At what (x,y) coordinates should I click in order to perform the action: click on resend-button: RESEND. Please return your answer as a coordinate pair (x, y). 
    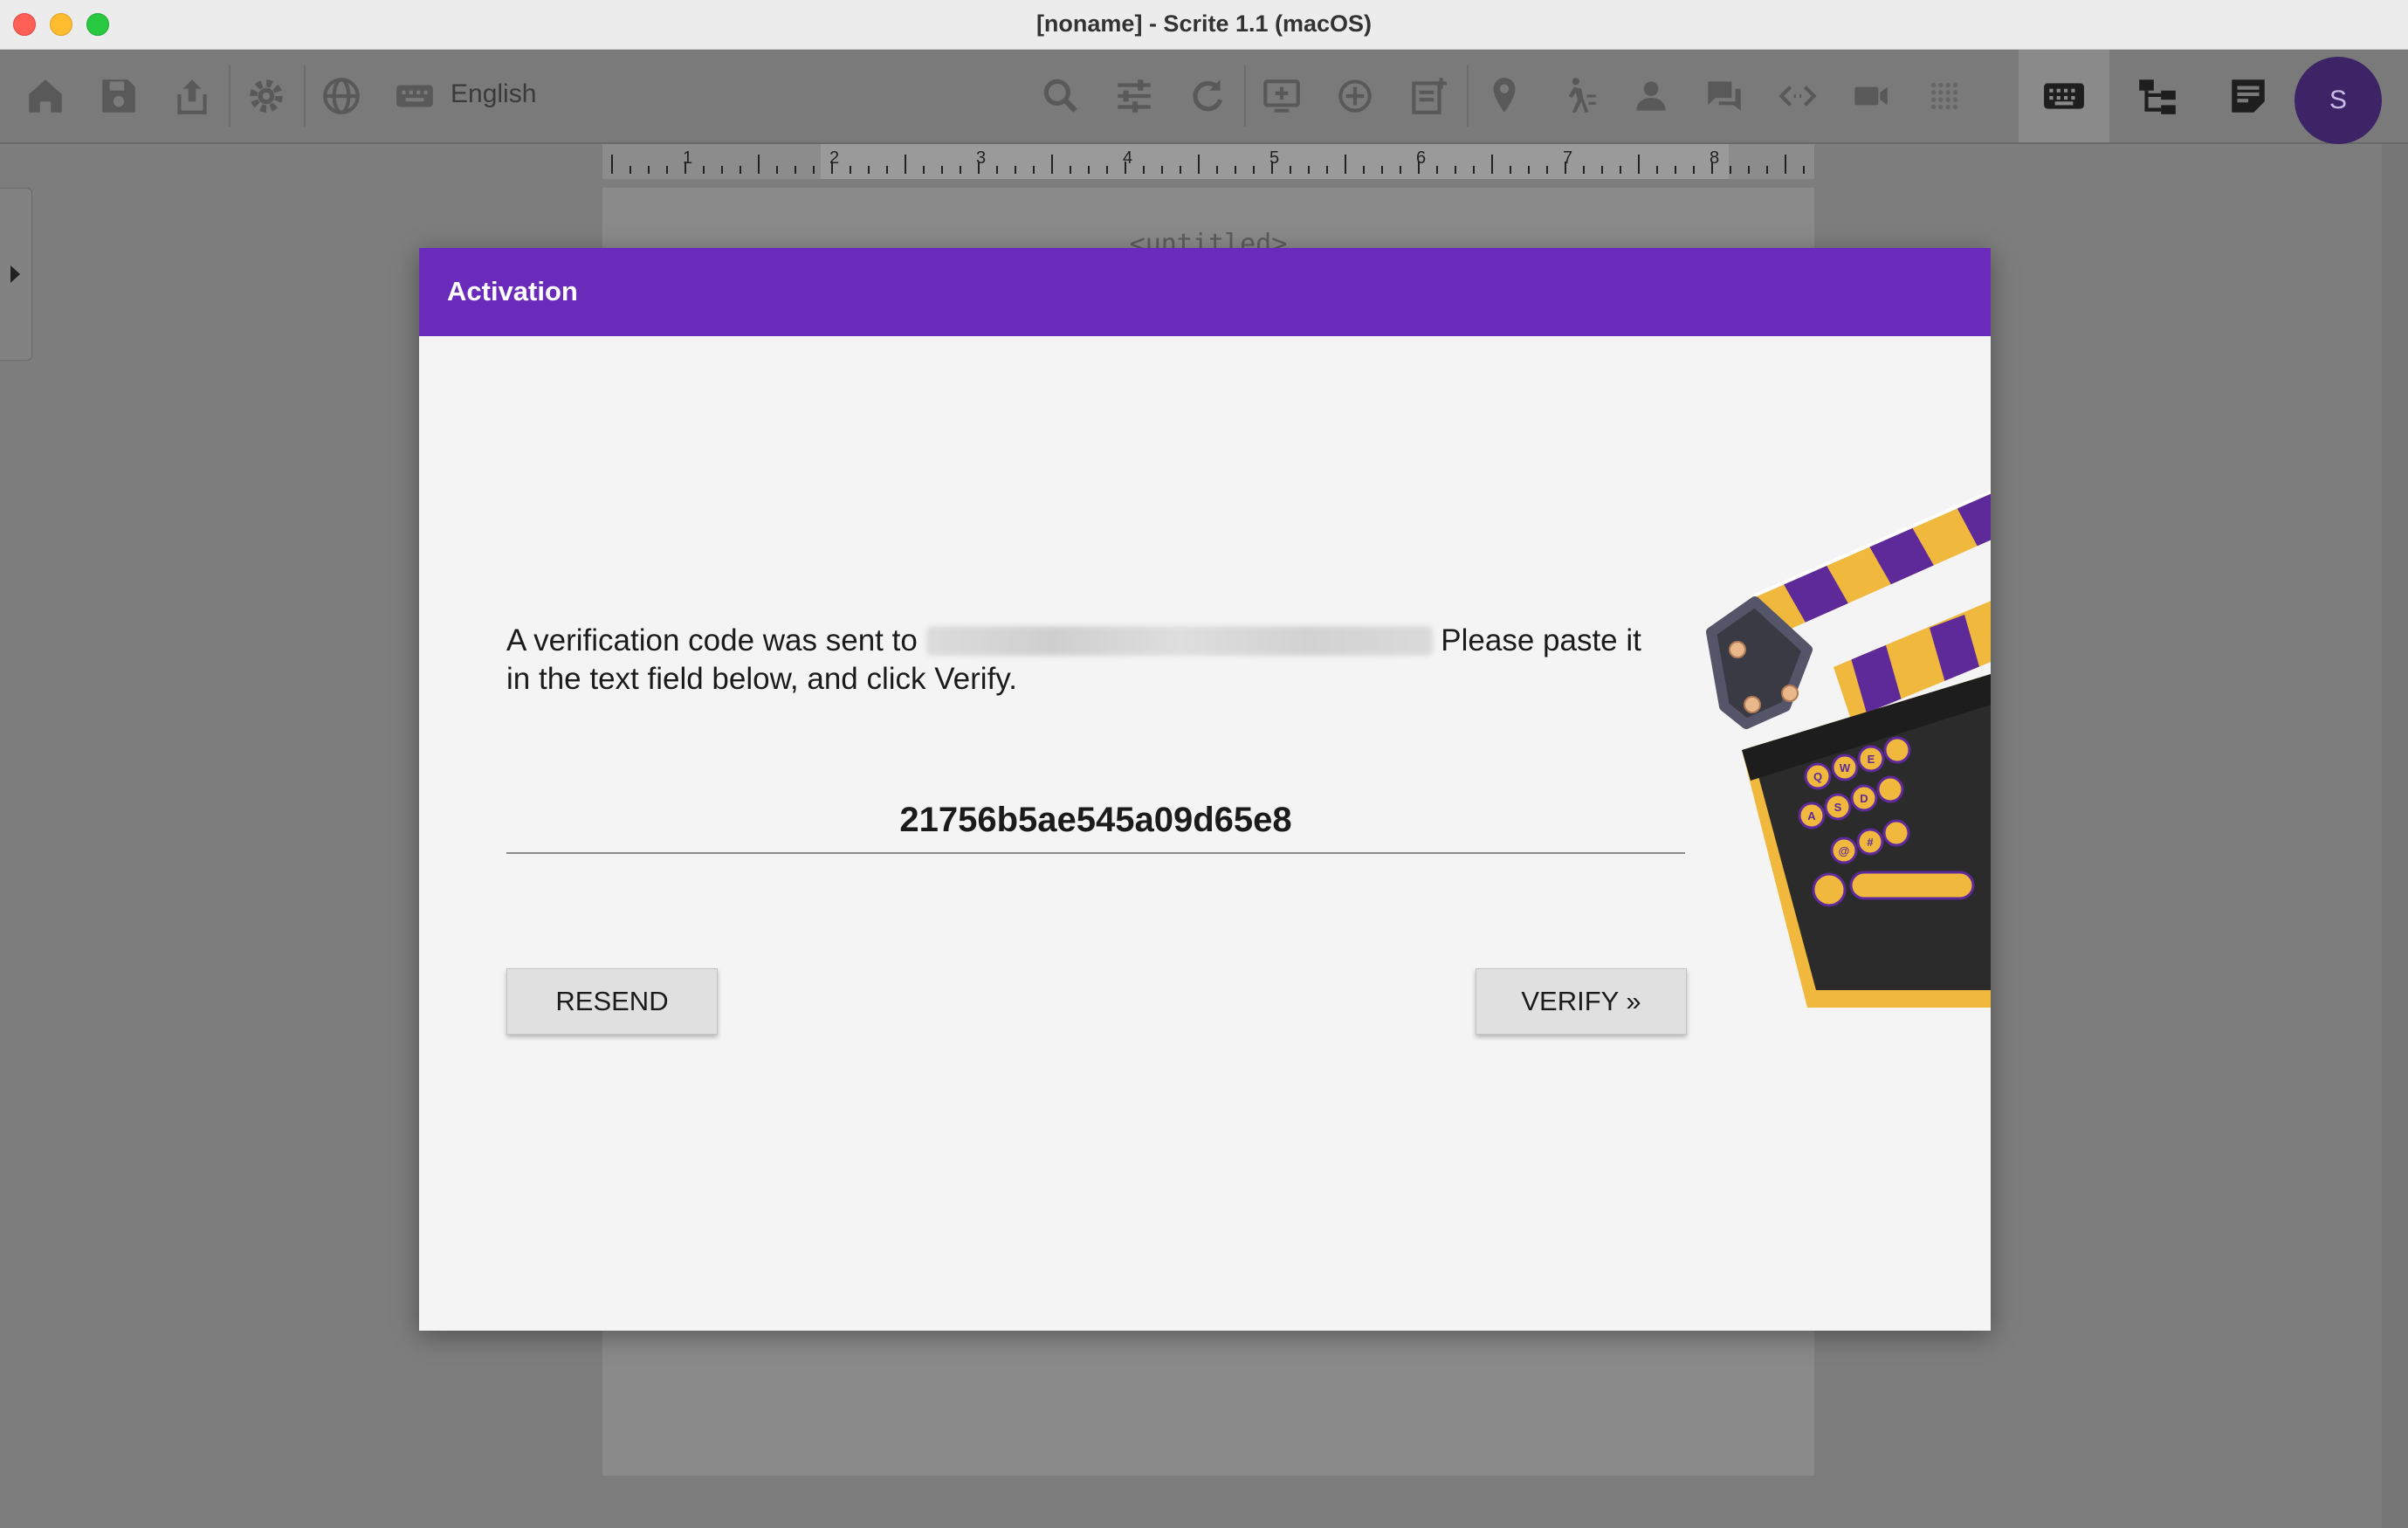
    Looking at the image, I should click on (612, 1001).